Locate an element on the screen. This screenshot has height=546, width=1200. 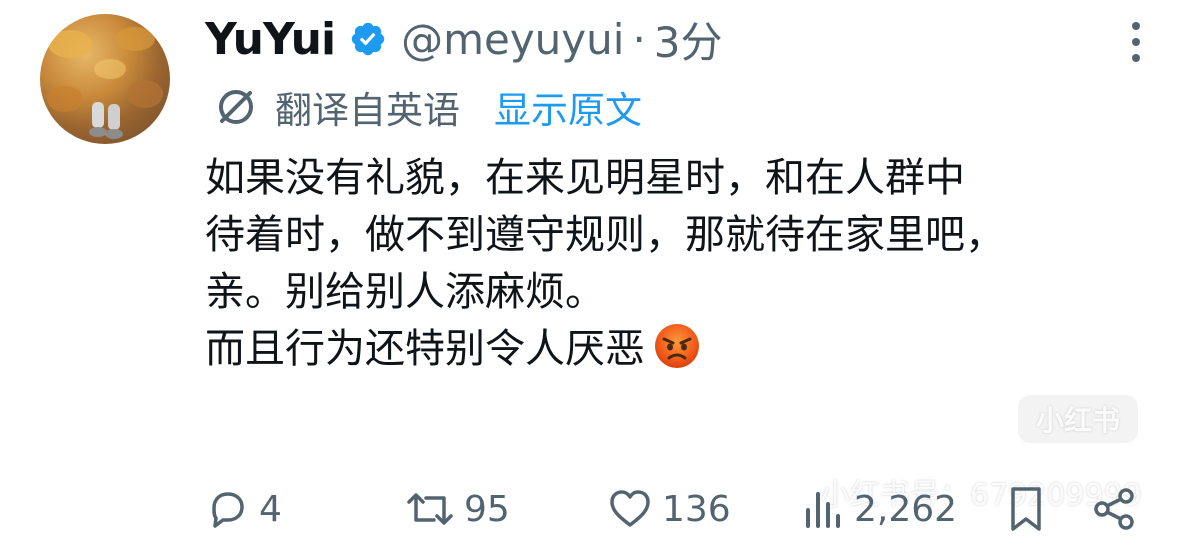
display-name: YuYui is located at coordinates (270, 39).